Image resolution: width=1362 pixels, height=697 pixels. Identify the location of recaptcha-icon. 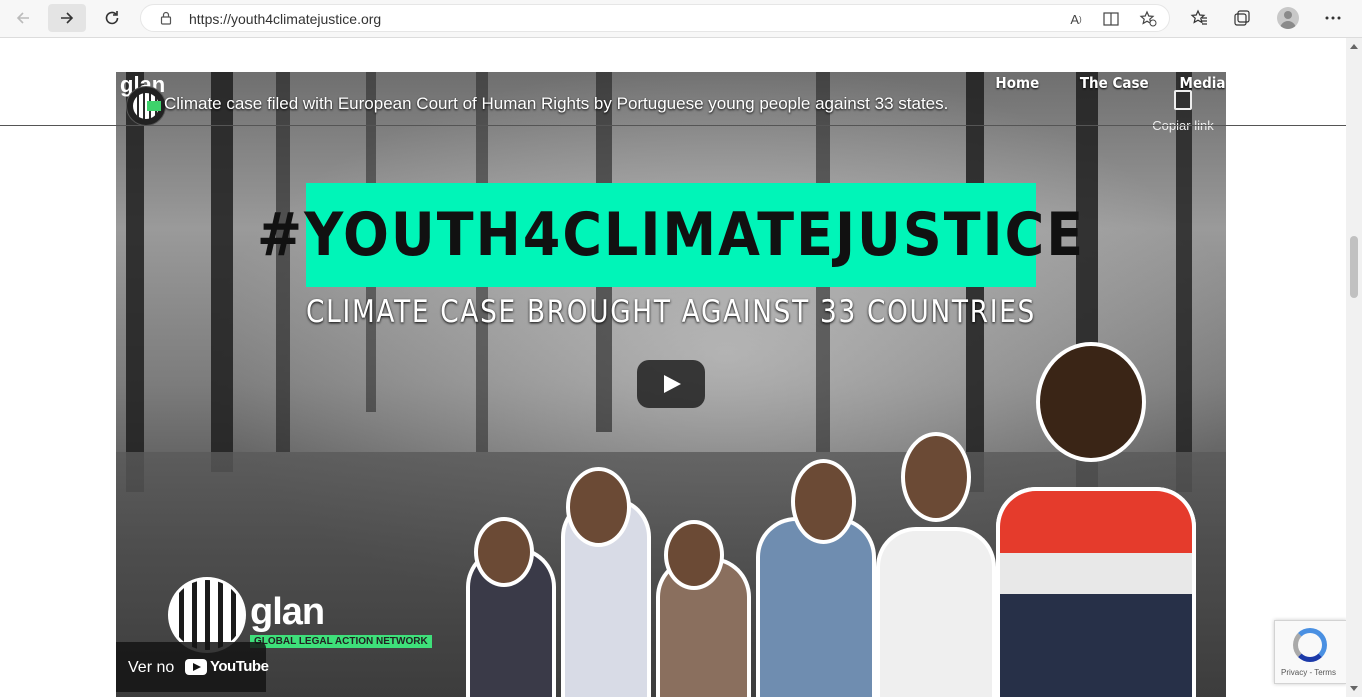
(1310, 645).